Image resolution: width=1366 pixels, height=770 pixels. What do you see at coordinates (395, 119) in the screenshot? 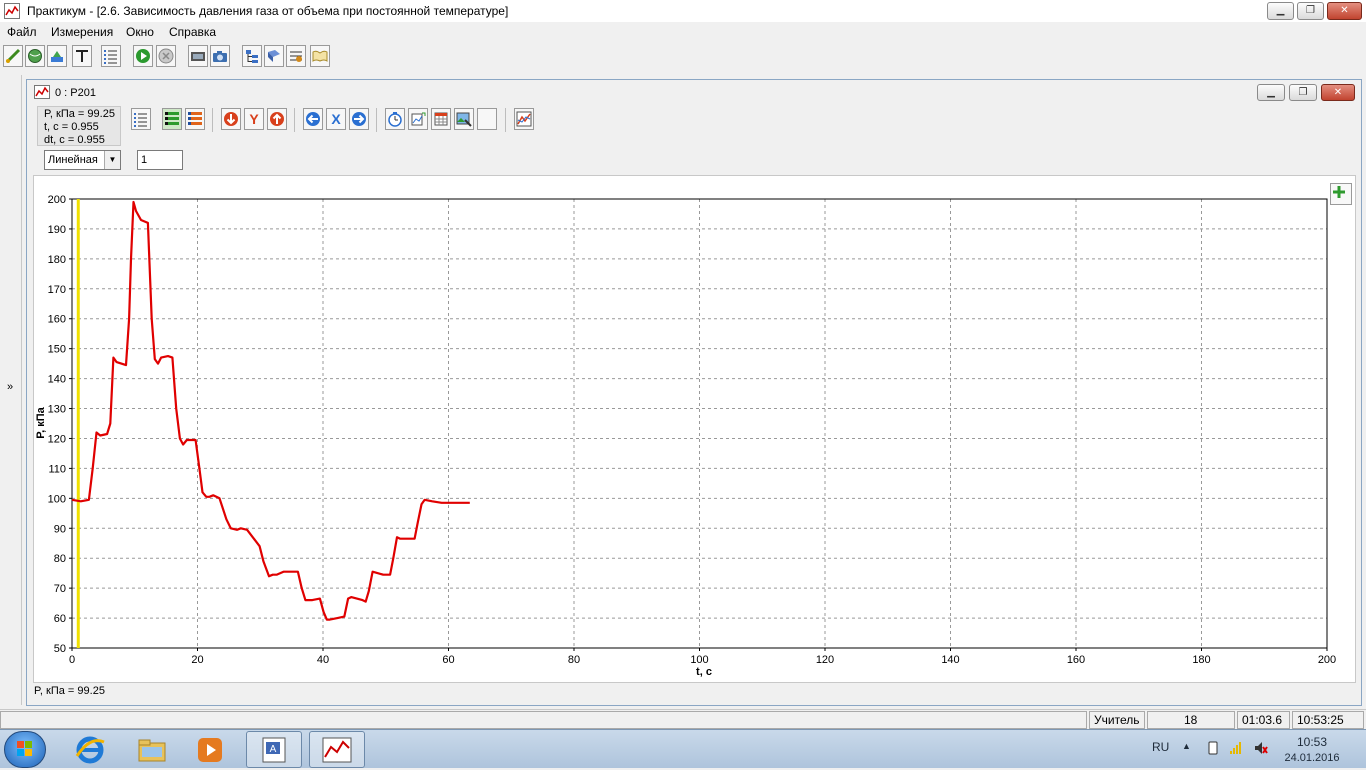
I see `stopwatch-icon` at bounding box center [395, 119].